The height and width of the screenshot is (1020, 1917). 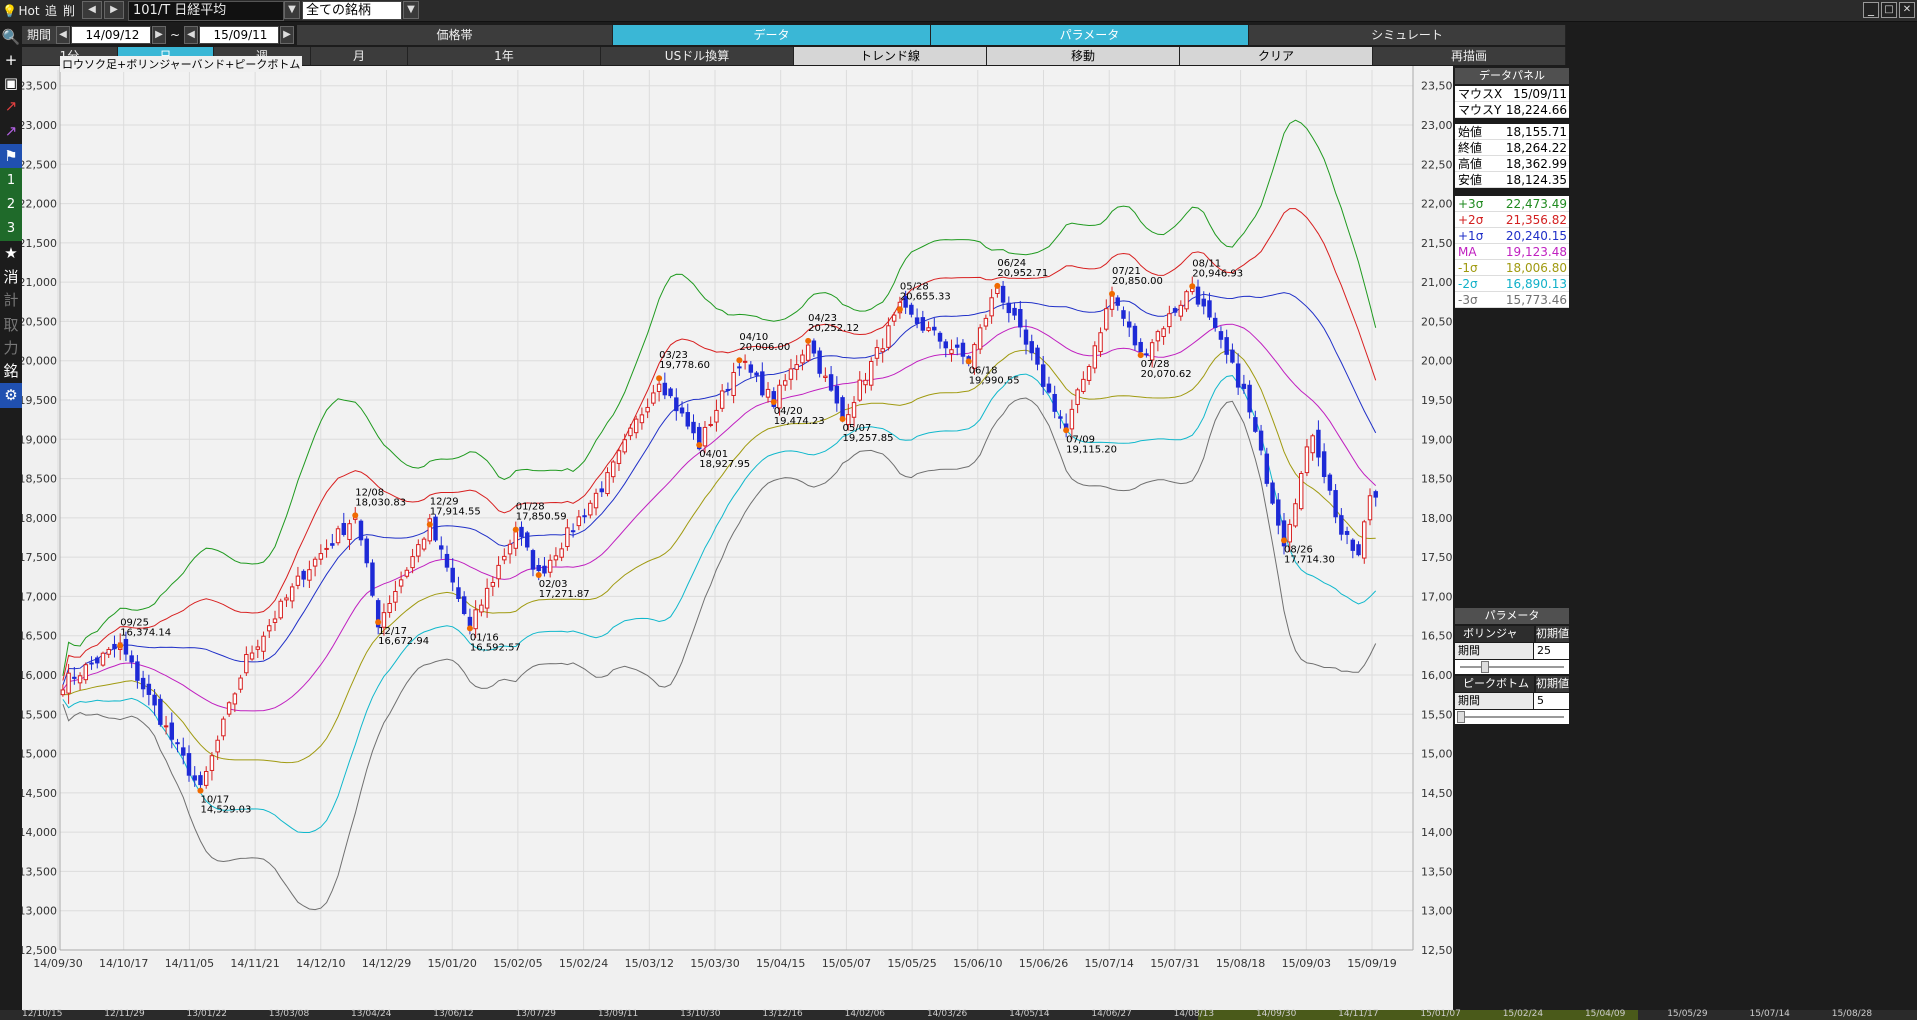 I want to click on tab-usd: USドル換算, so click(x=697, y=56).